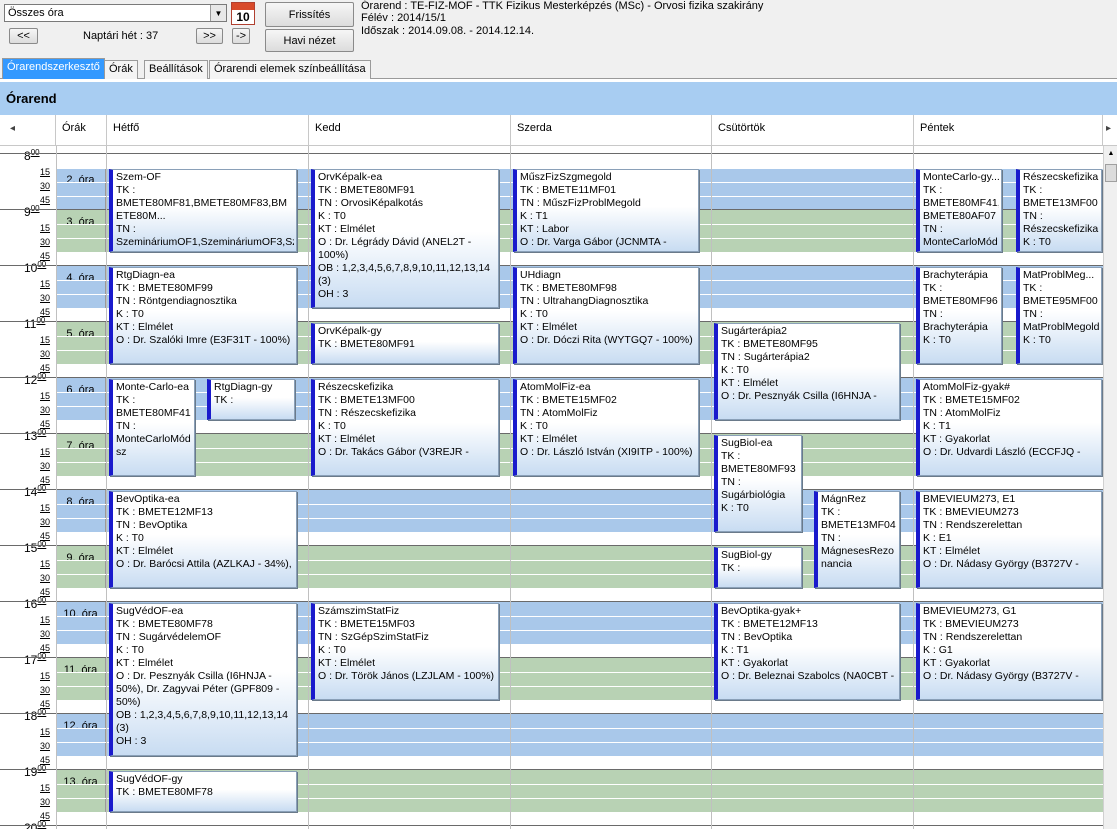 The image size is (1117, 829). Describe the element at coordinates (35, 659) in the screenshot. I see `hour-label: 1700` at that location.